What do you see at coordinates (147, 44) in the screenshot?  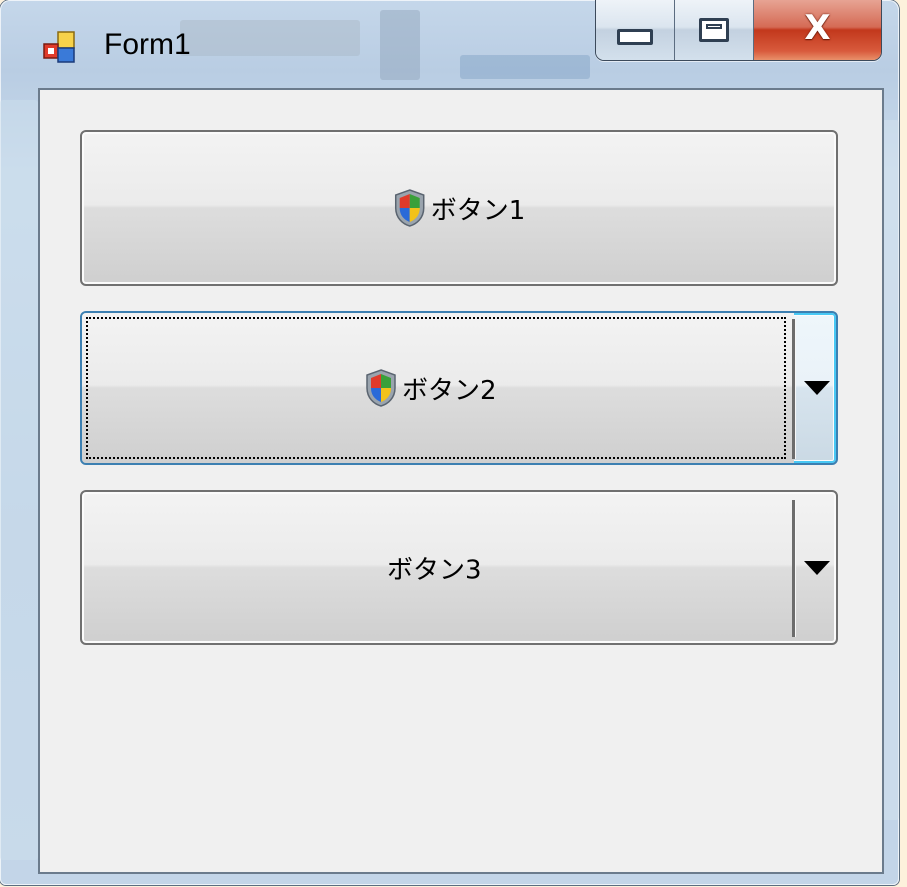 I see `window-title: Form1` at bounding box center [147, 44].